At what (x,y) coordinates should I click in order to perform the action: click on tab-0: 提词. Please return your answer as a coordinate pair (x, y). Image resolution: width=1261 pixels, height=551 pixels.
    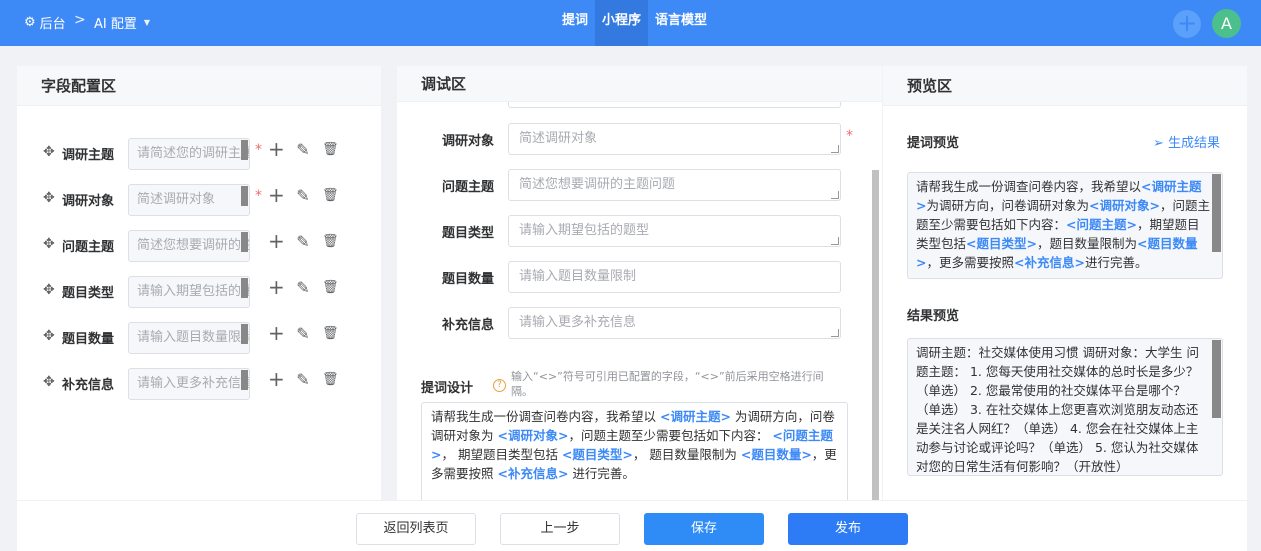
    Looking at the image, I should click on (575, 23).